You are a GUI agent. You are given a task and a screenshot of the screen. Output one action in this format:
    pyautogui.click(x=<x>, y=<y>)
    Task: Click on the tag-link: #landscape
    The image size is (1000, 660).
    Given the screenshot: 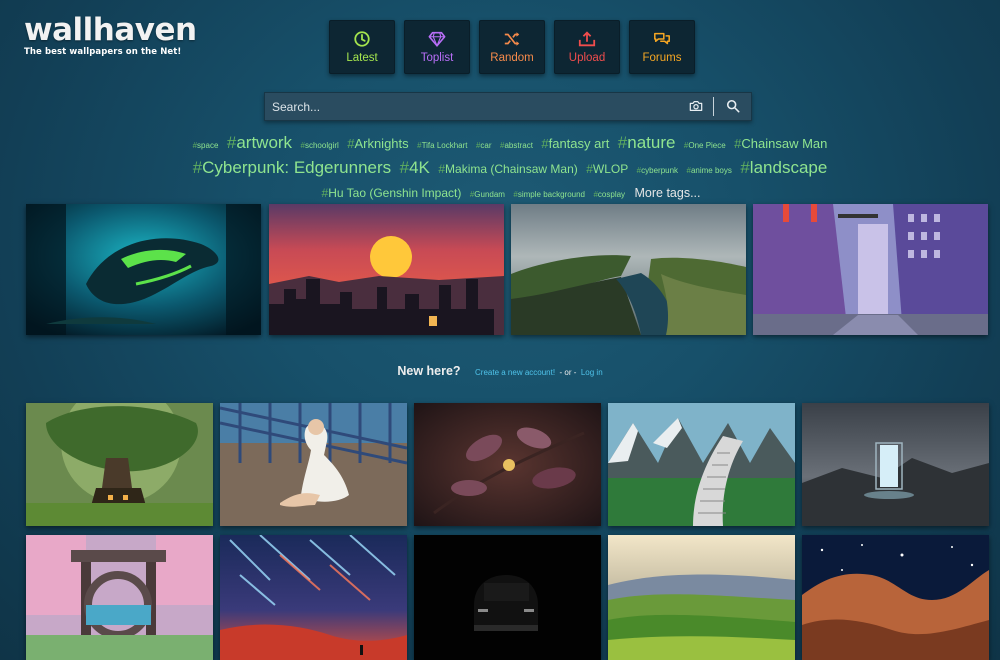 What is the action you would take?
    pyautogui.click(x=783, y=167)
    